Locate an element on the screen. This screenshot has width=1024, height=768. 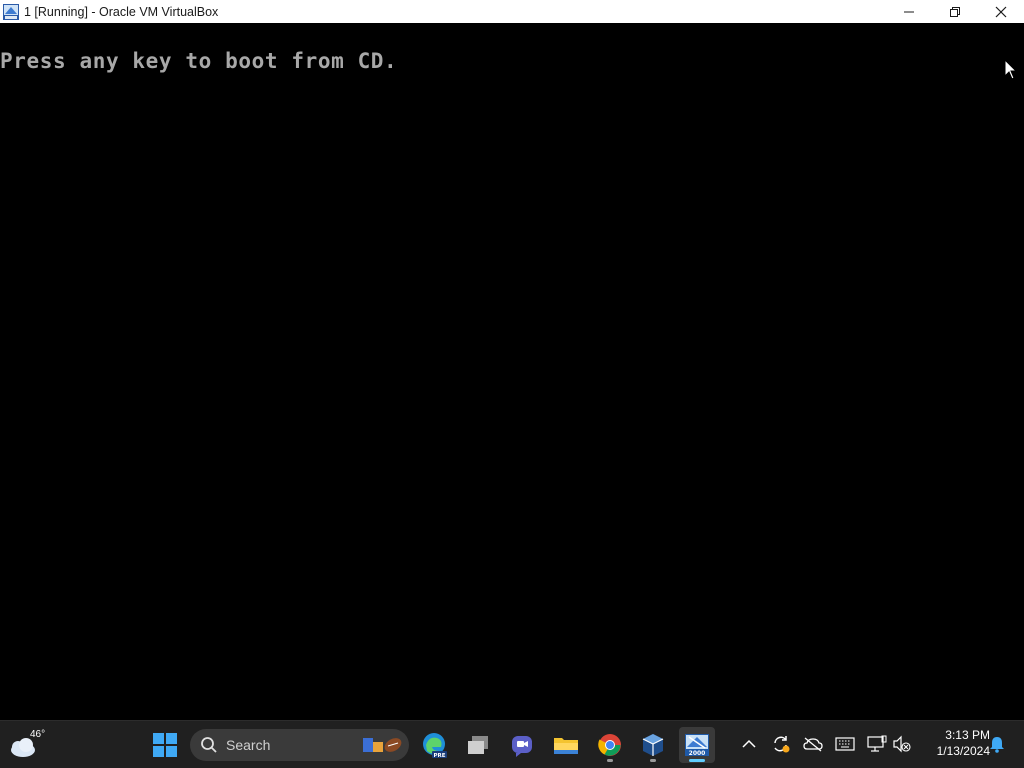
close-icon is located at coordinates (1001, 11).